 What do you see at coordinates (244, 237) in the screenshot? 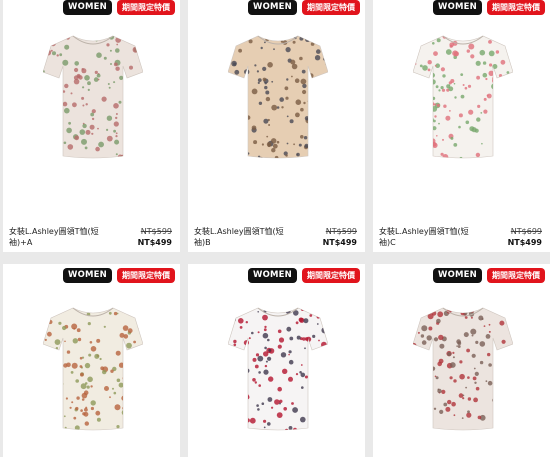
I see `product-name: 女裝L.Ashley圓領T恤(短袖)B` at bounding box center [244, 237].